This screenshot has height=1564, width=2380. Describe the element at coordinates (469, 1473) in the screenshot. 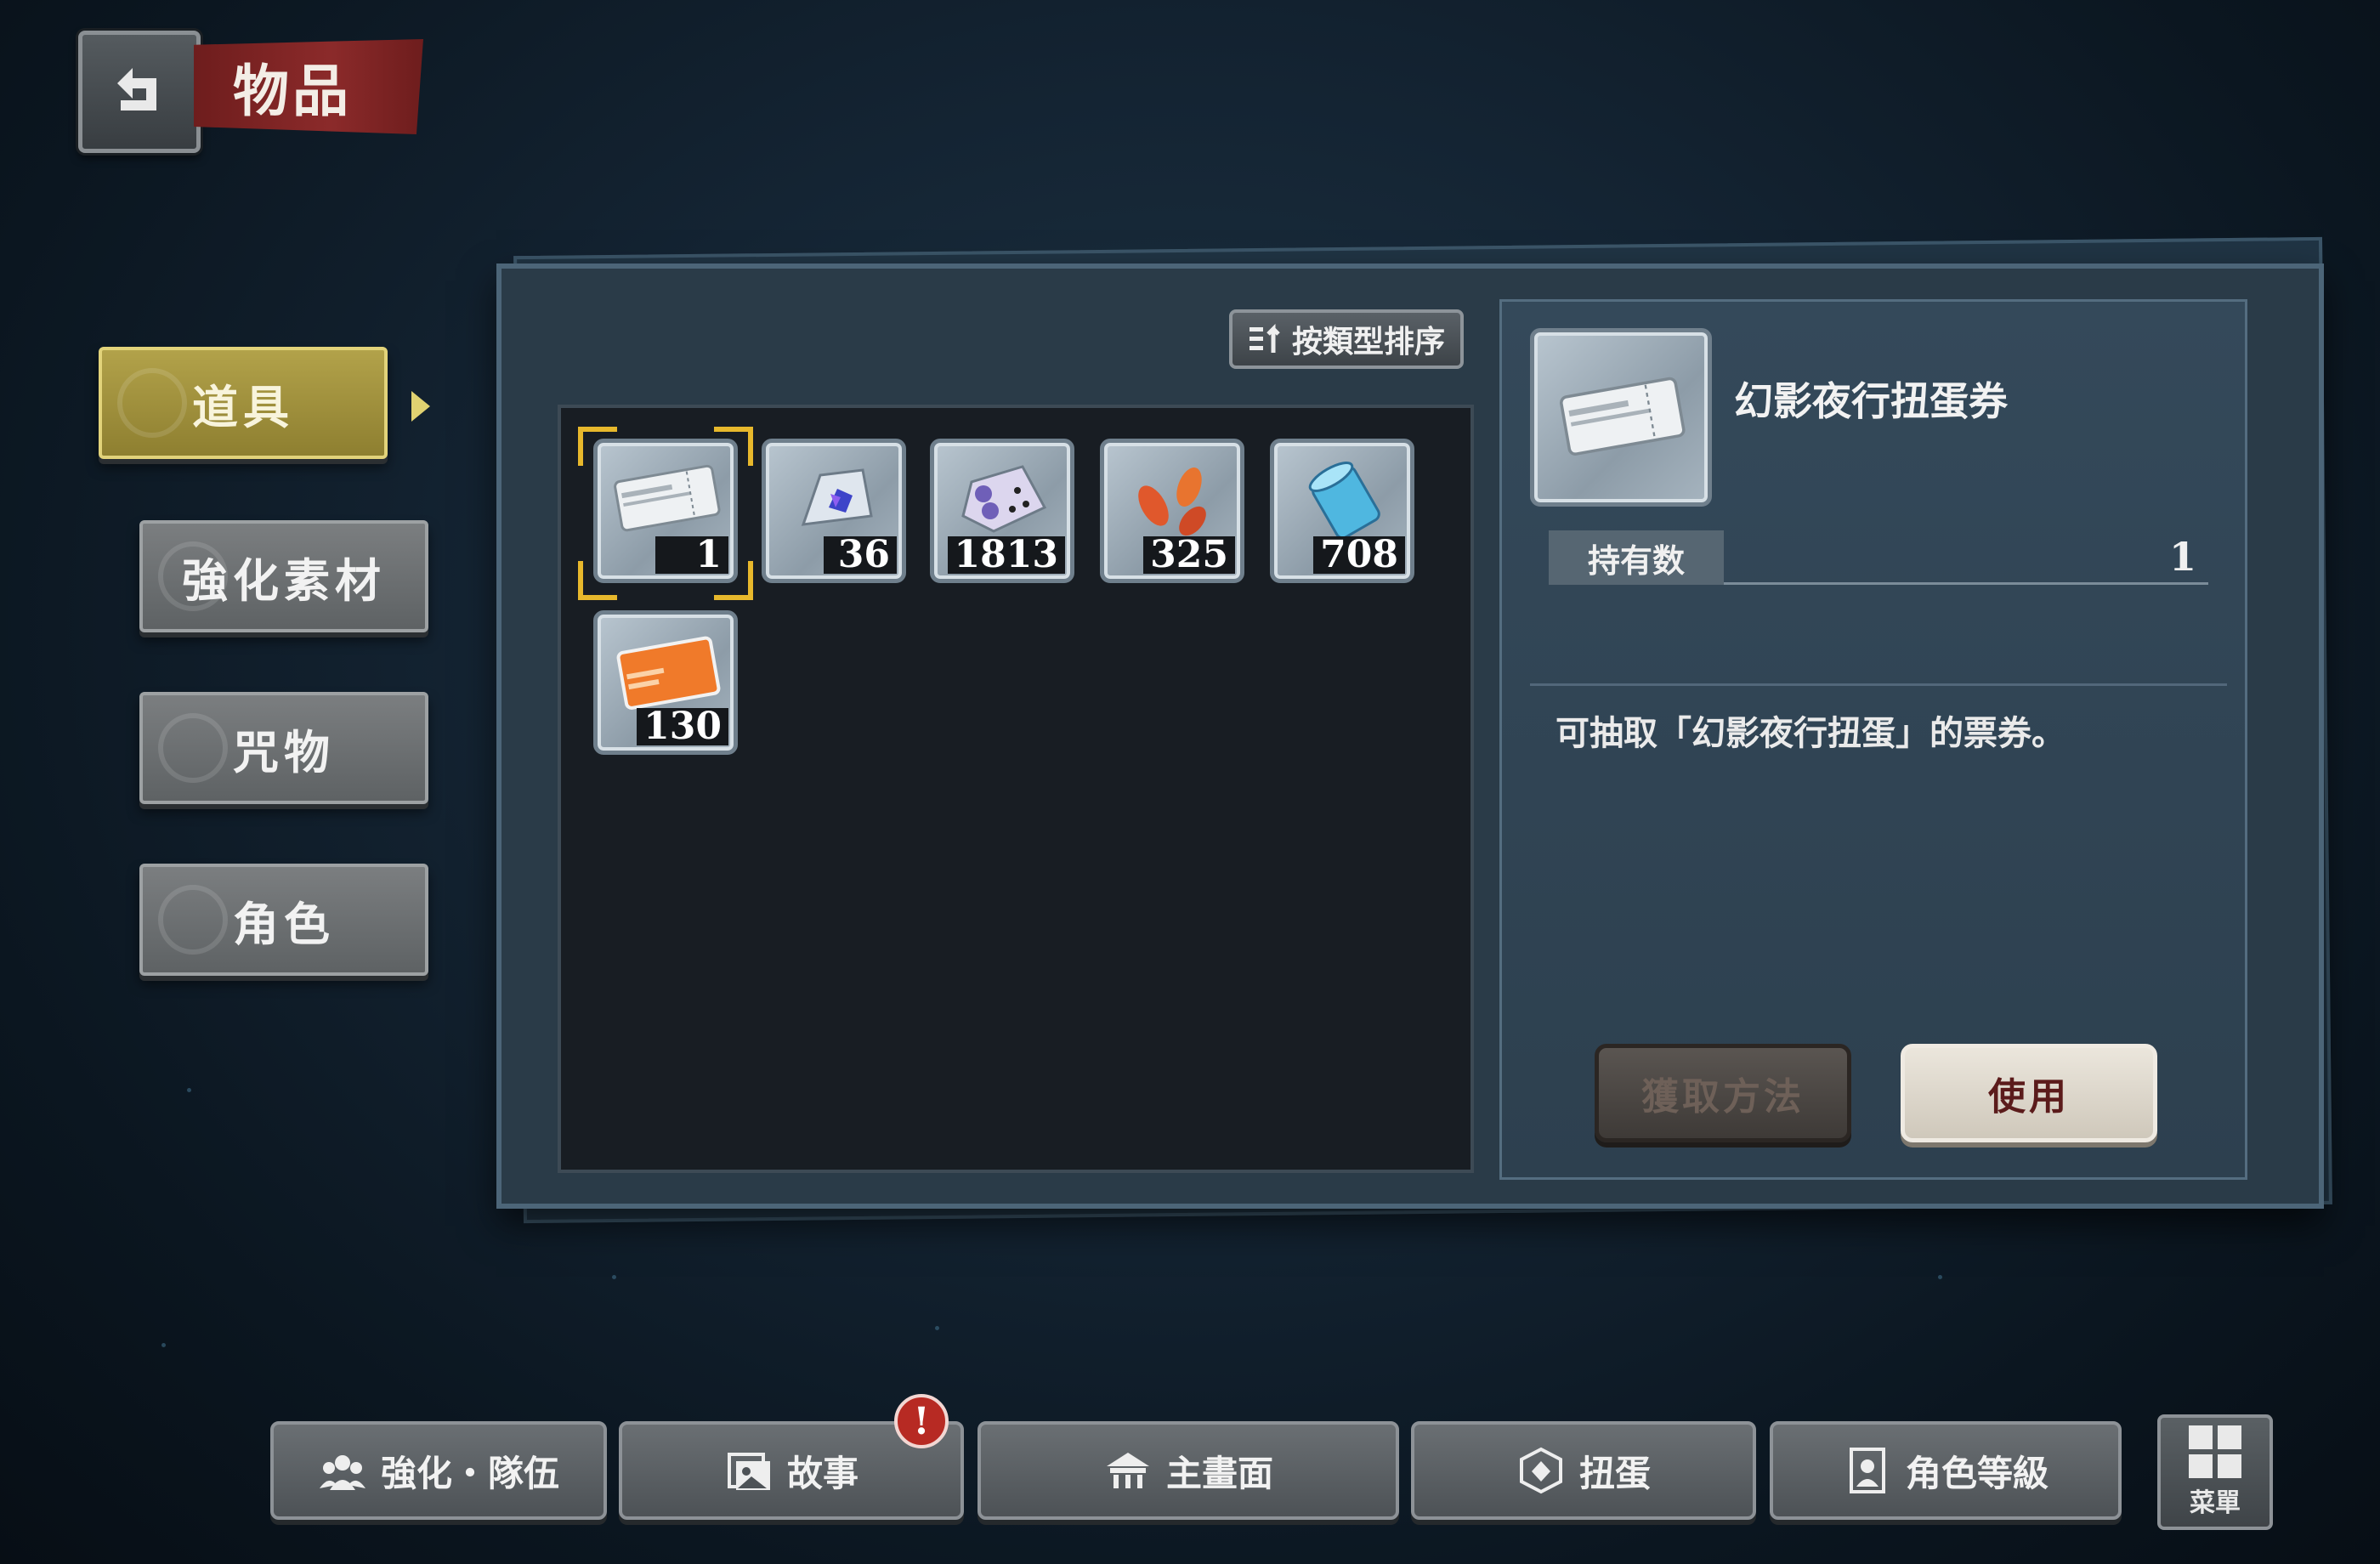

I see `nav-label: 強化・隊伍` at that location.